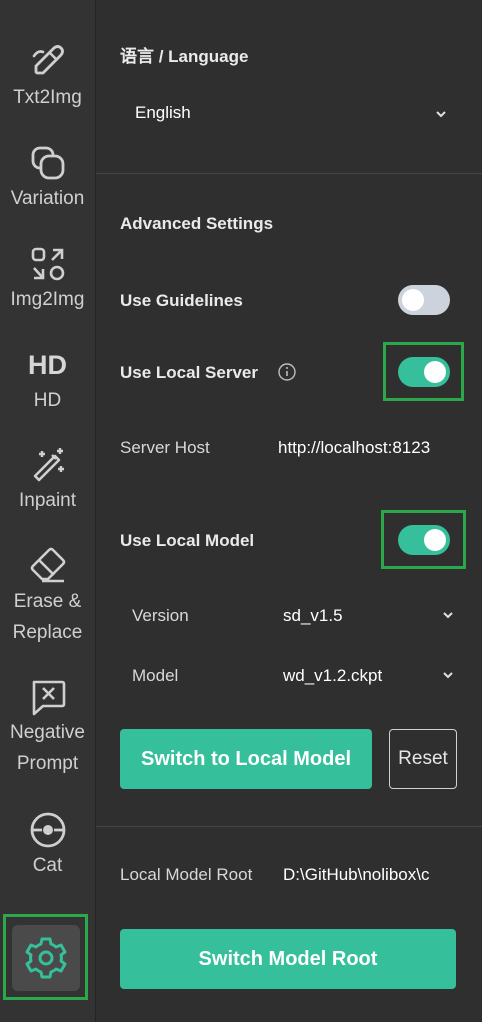 The height and width of the screenshot is (1022, 482). I want to click on gear-icon, so click(46, 958).